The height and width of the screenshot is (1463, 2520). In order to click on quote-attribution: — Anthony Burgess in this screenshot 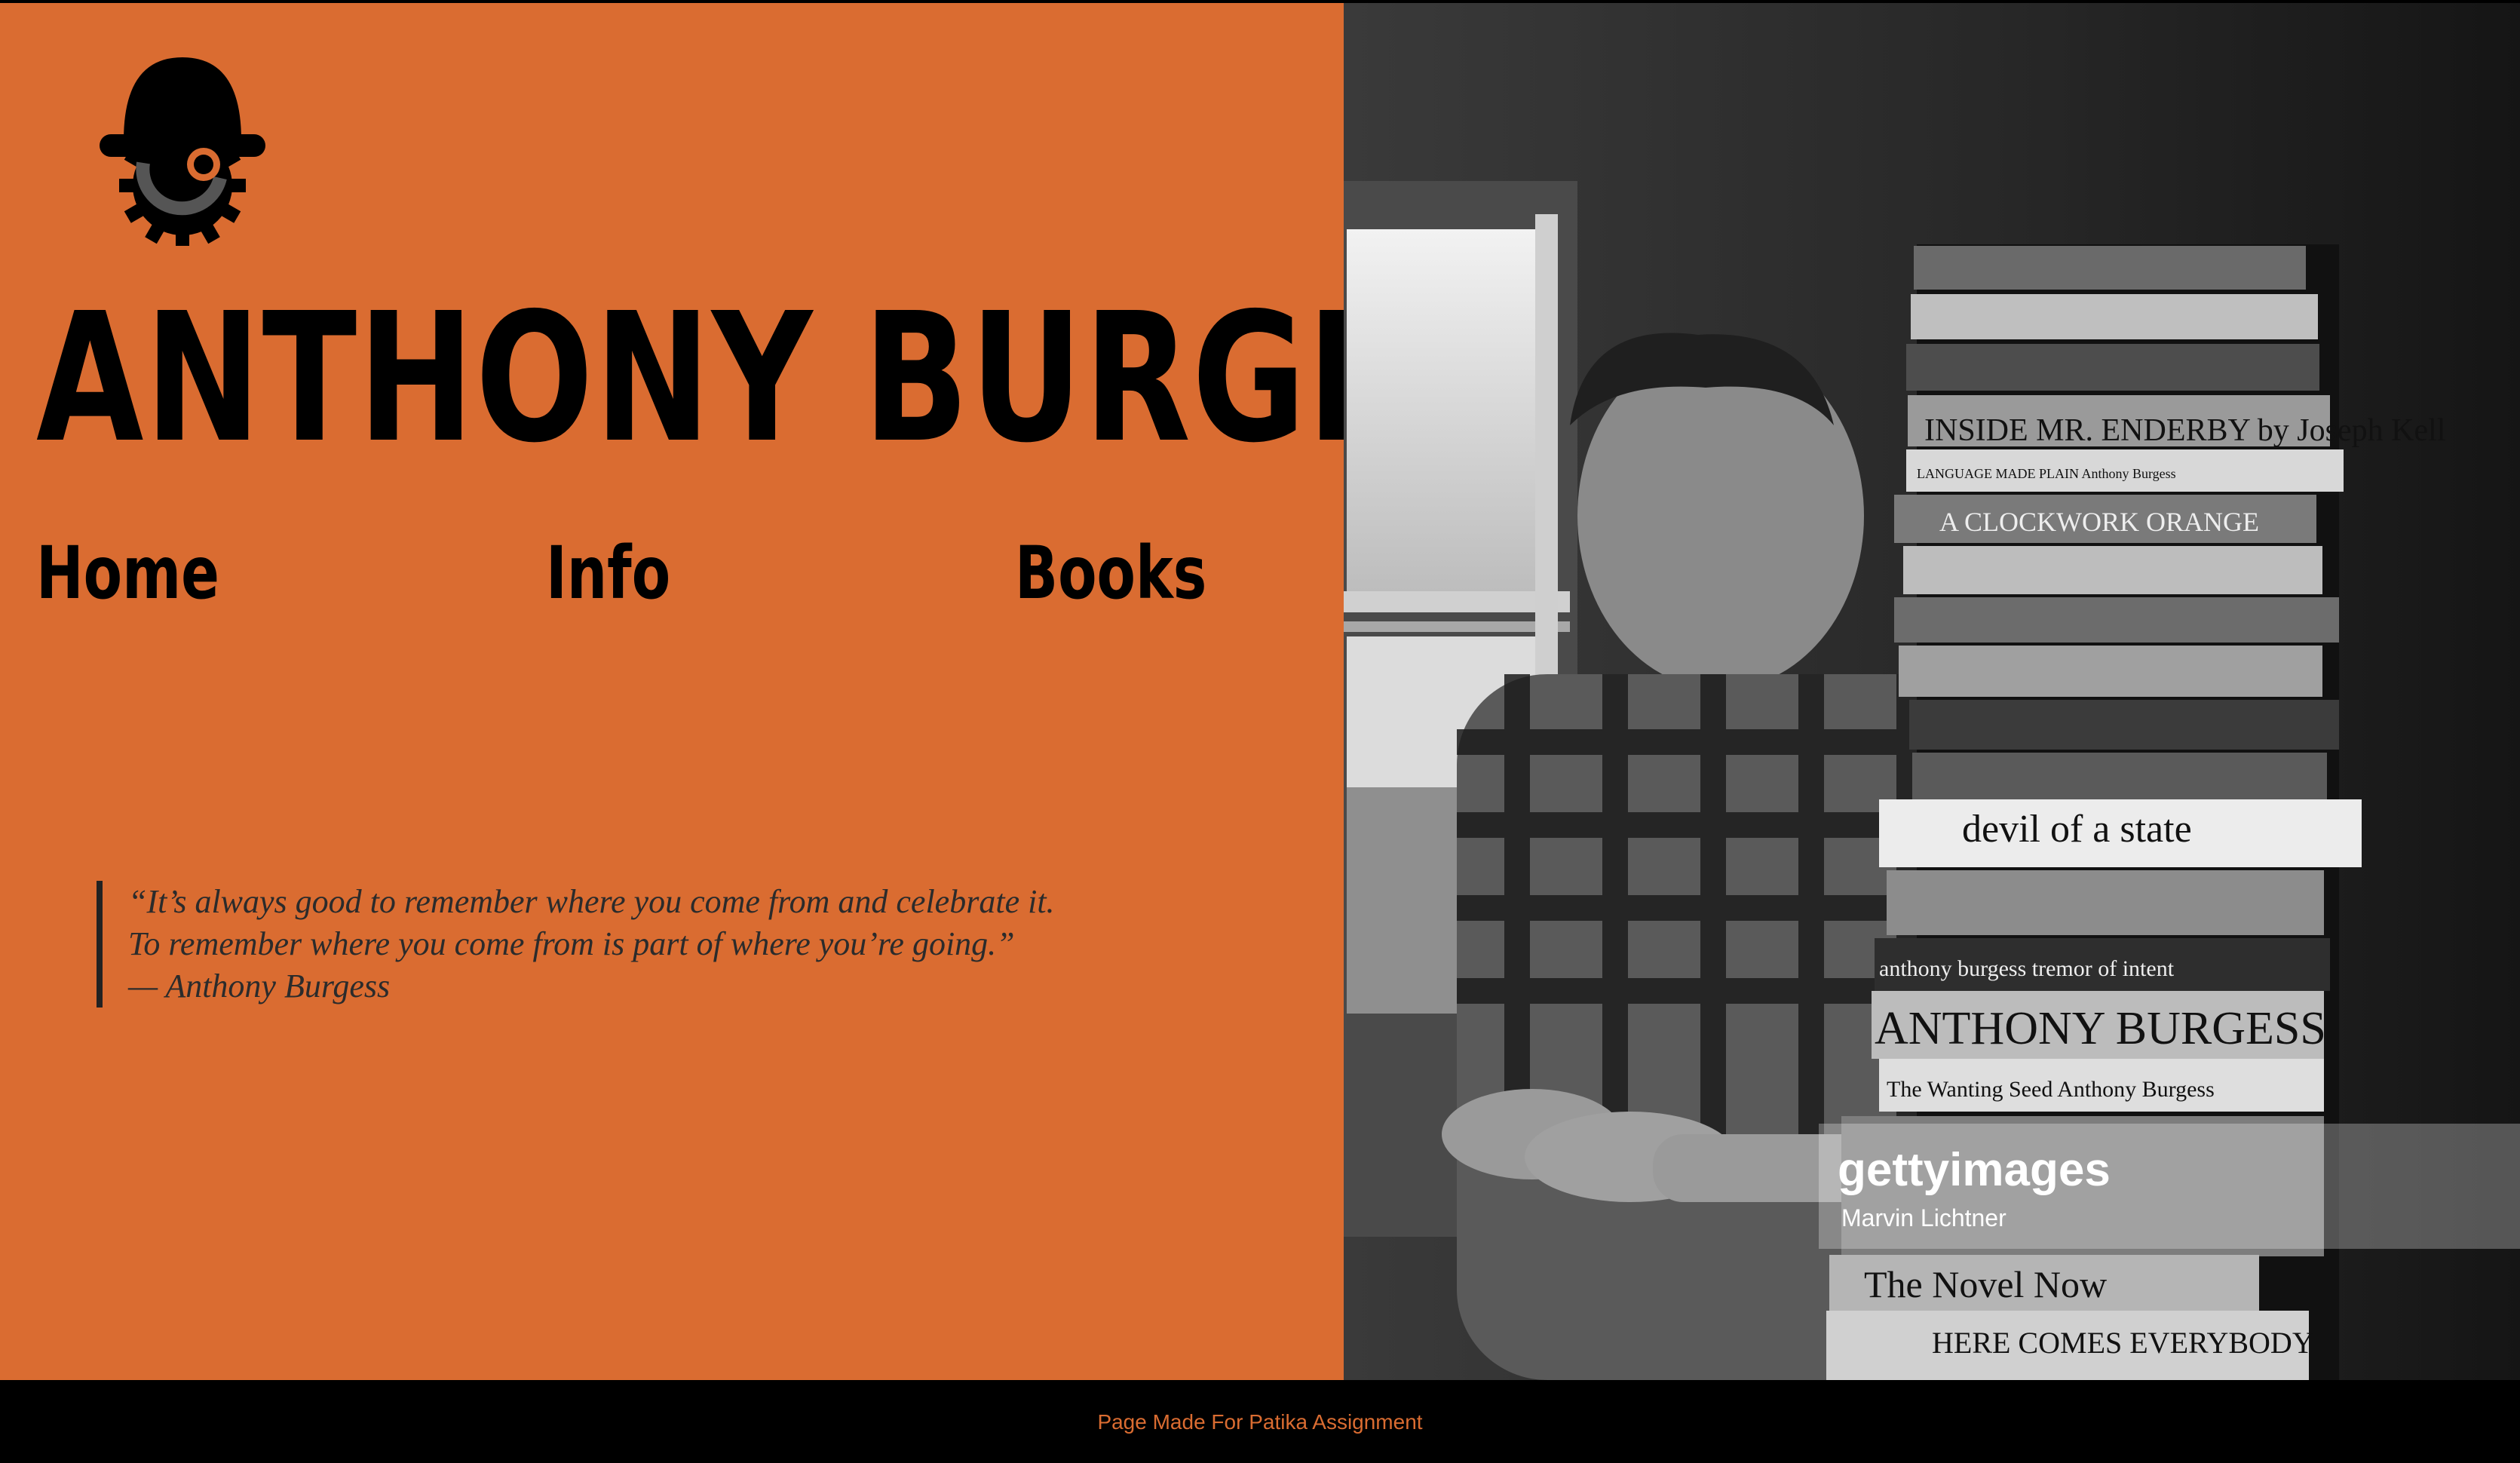, I will do `click(259, 986)`.